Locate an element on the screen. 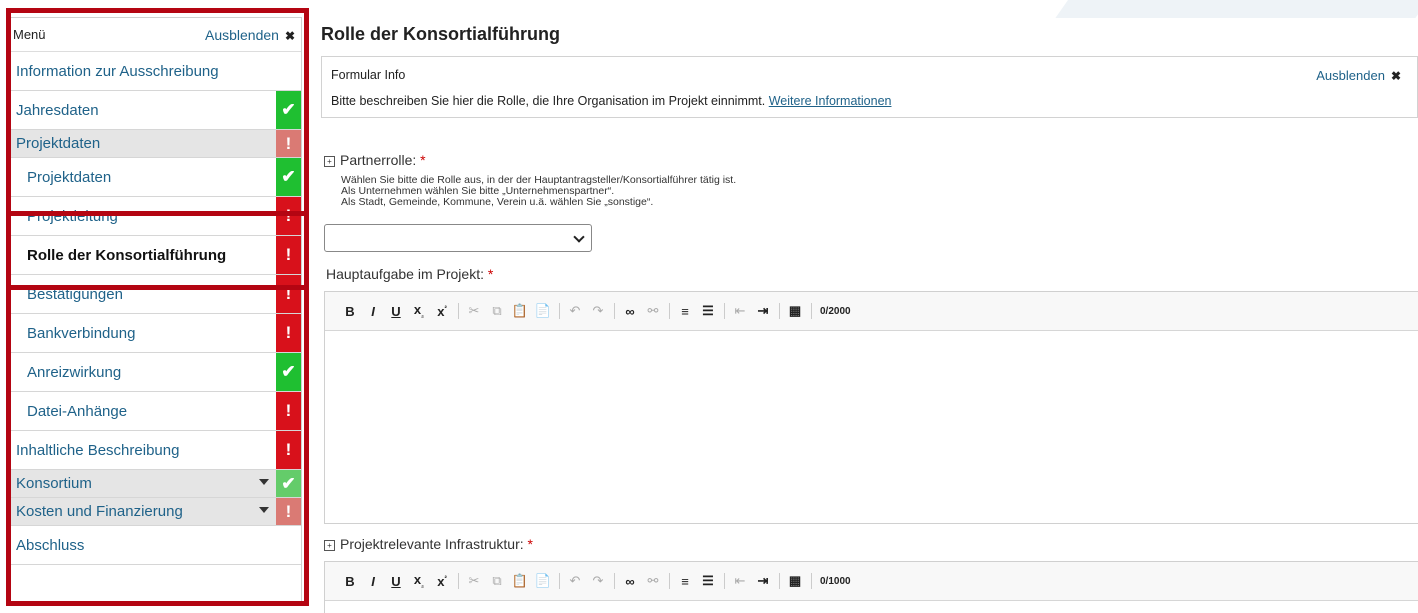 The image size is (1418, 613). sidebar-item-datei-anhaenge: Datei-Anhänge ! is located at coordinates (155, 411).